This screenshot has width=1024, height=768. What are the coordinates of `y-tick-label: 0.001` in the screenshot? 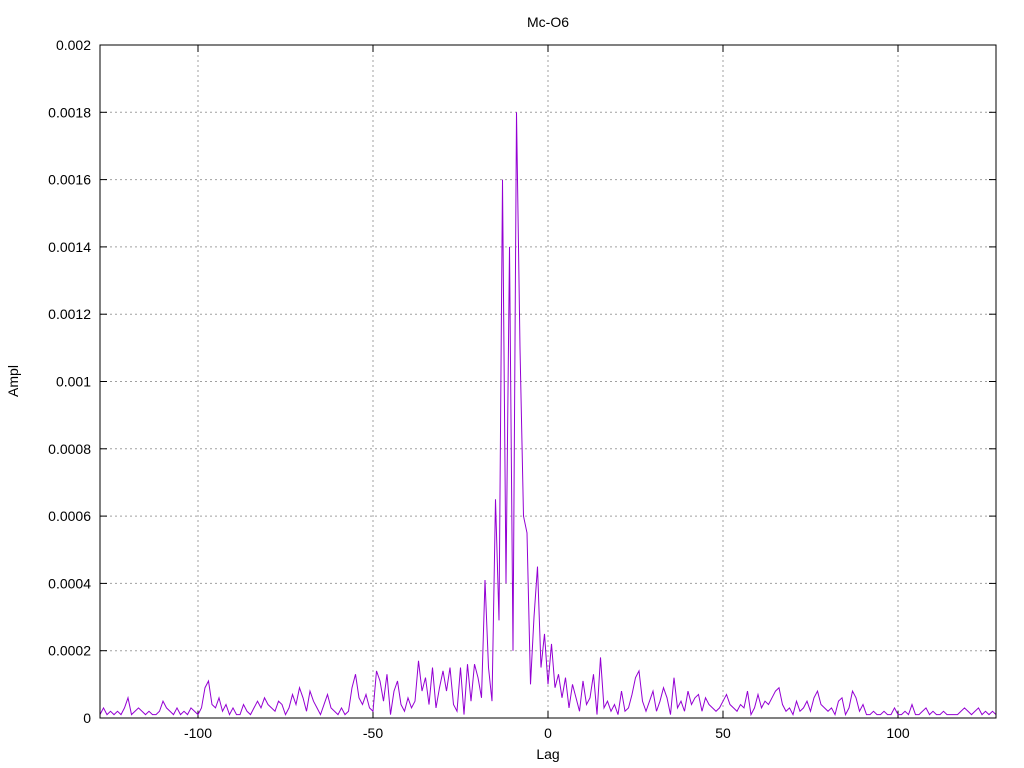 It's located at (73, 382).